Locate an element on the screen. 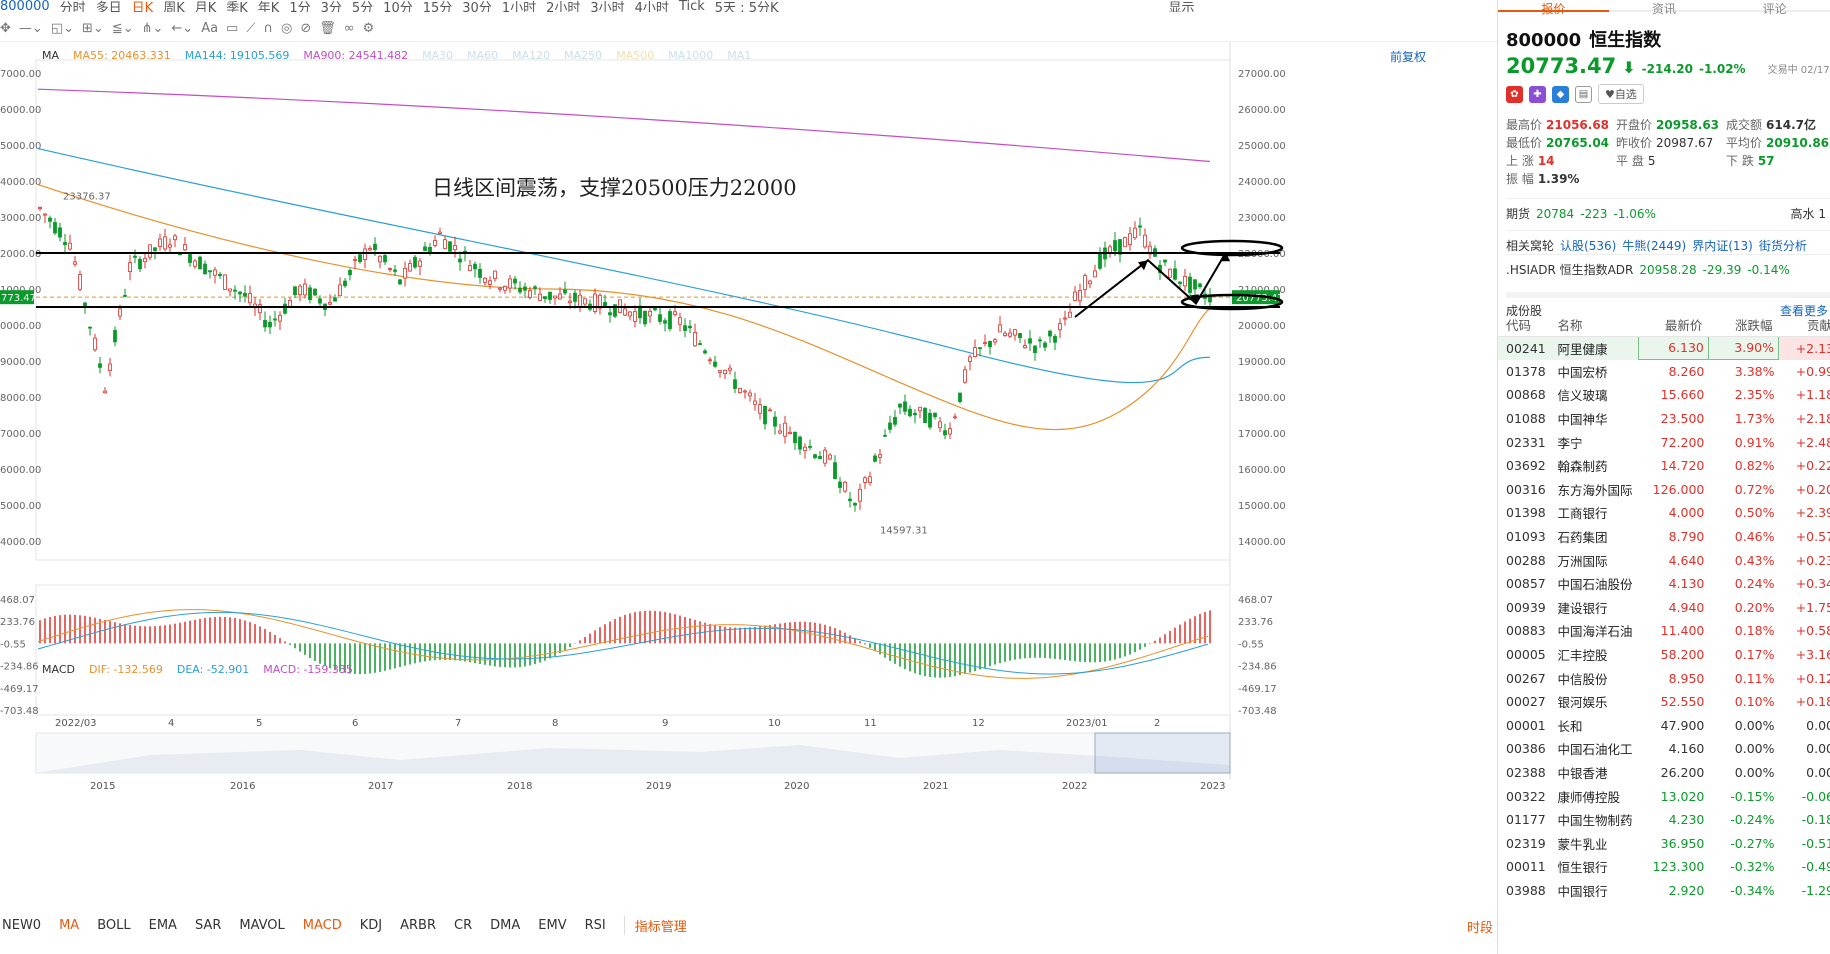  legend-item: MA30 is located at coordinates (437, 55).